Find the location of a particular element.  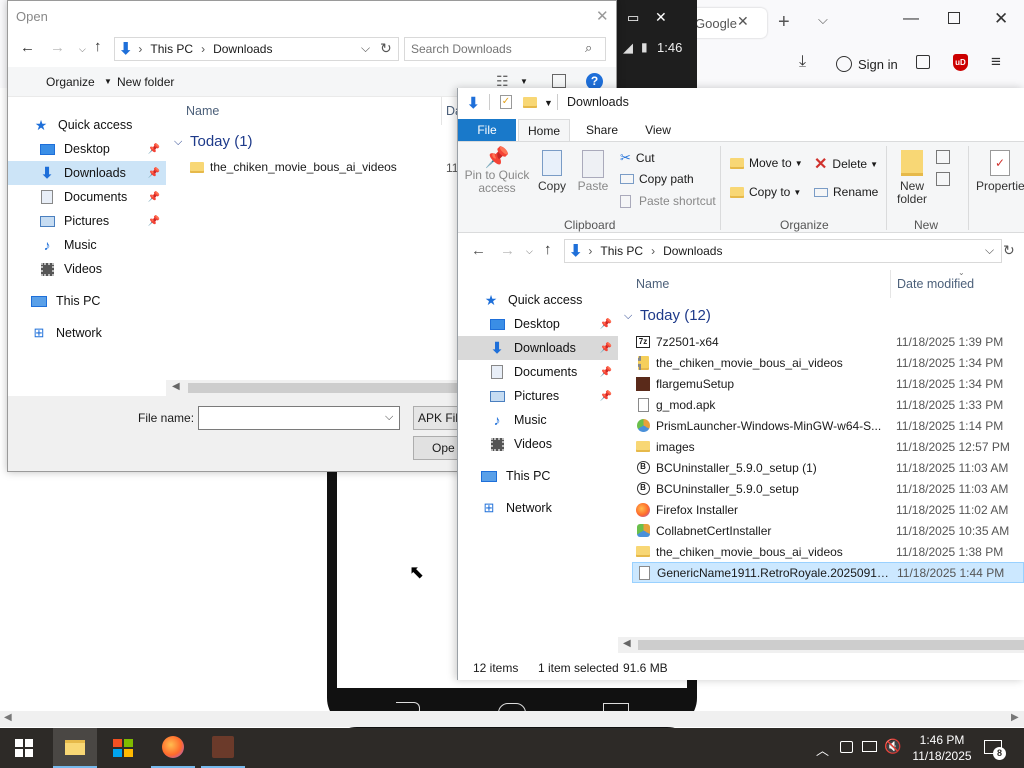

ublock-icon: uD is located at coordinates (960, 62).